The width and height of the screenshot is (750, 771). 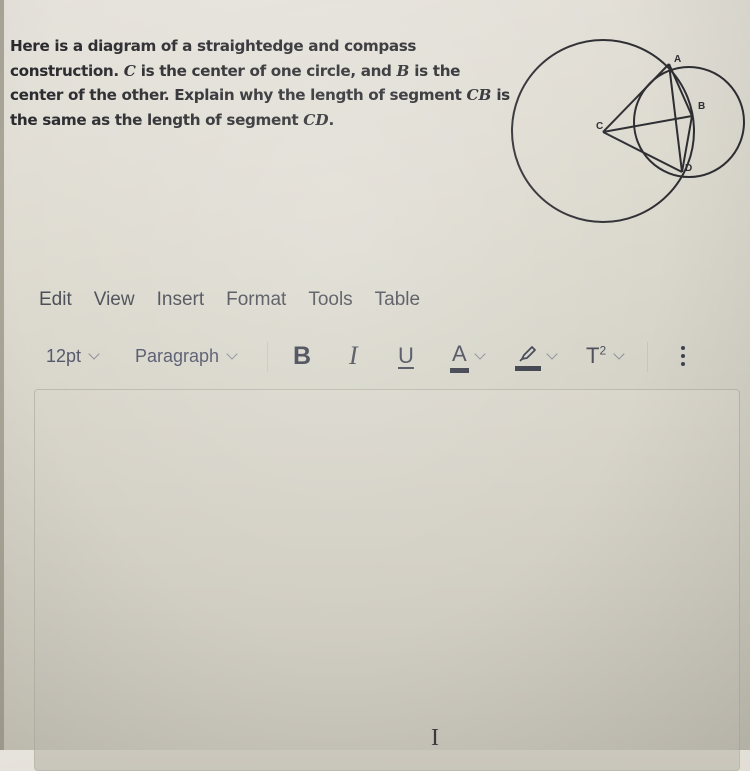 I want to click on superscript-button: T2, so click(x=605, y=356).